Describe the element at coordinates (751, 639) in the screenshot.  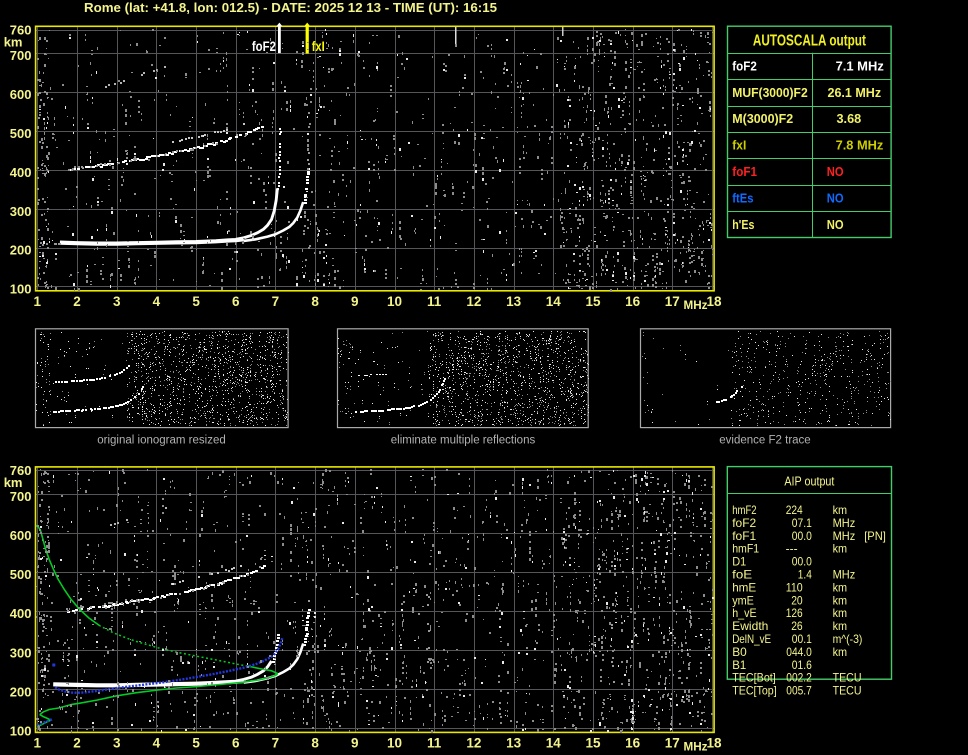
I see `svg-text: DelN_vE` at that location.